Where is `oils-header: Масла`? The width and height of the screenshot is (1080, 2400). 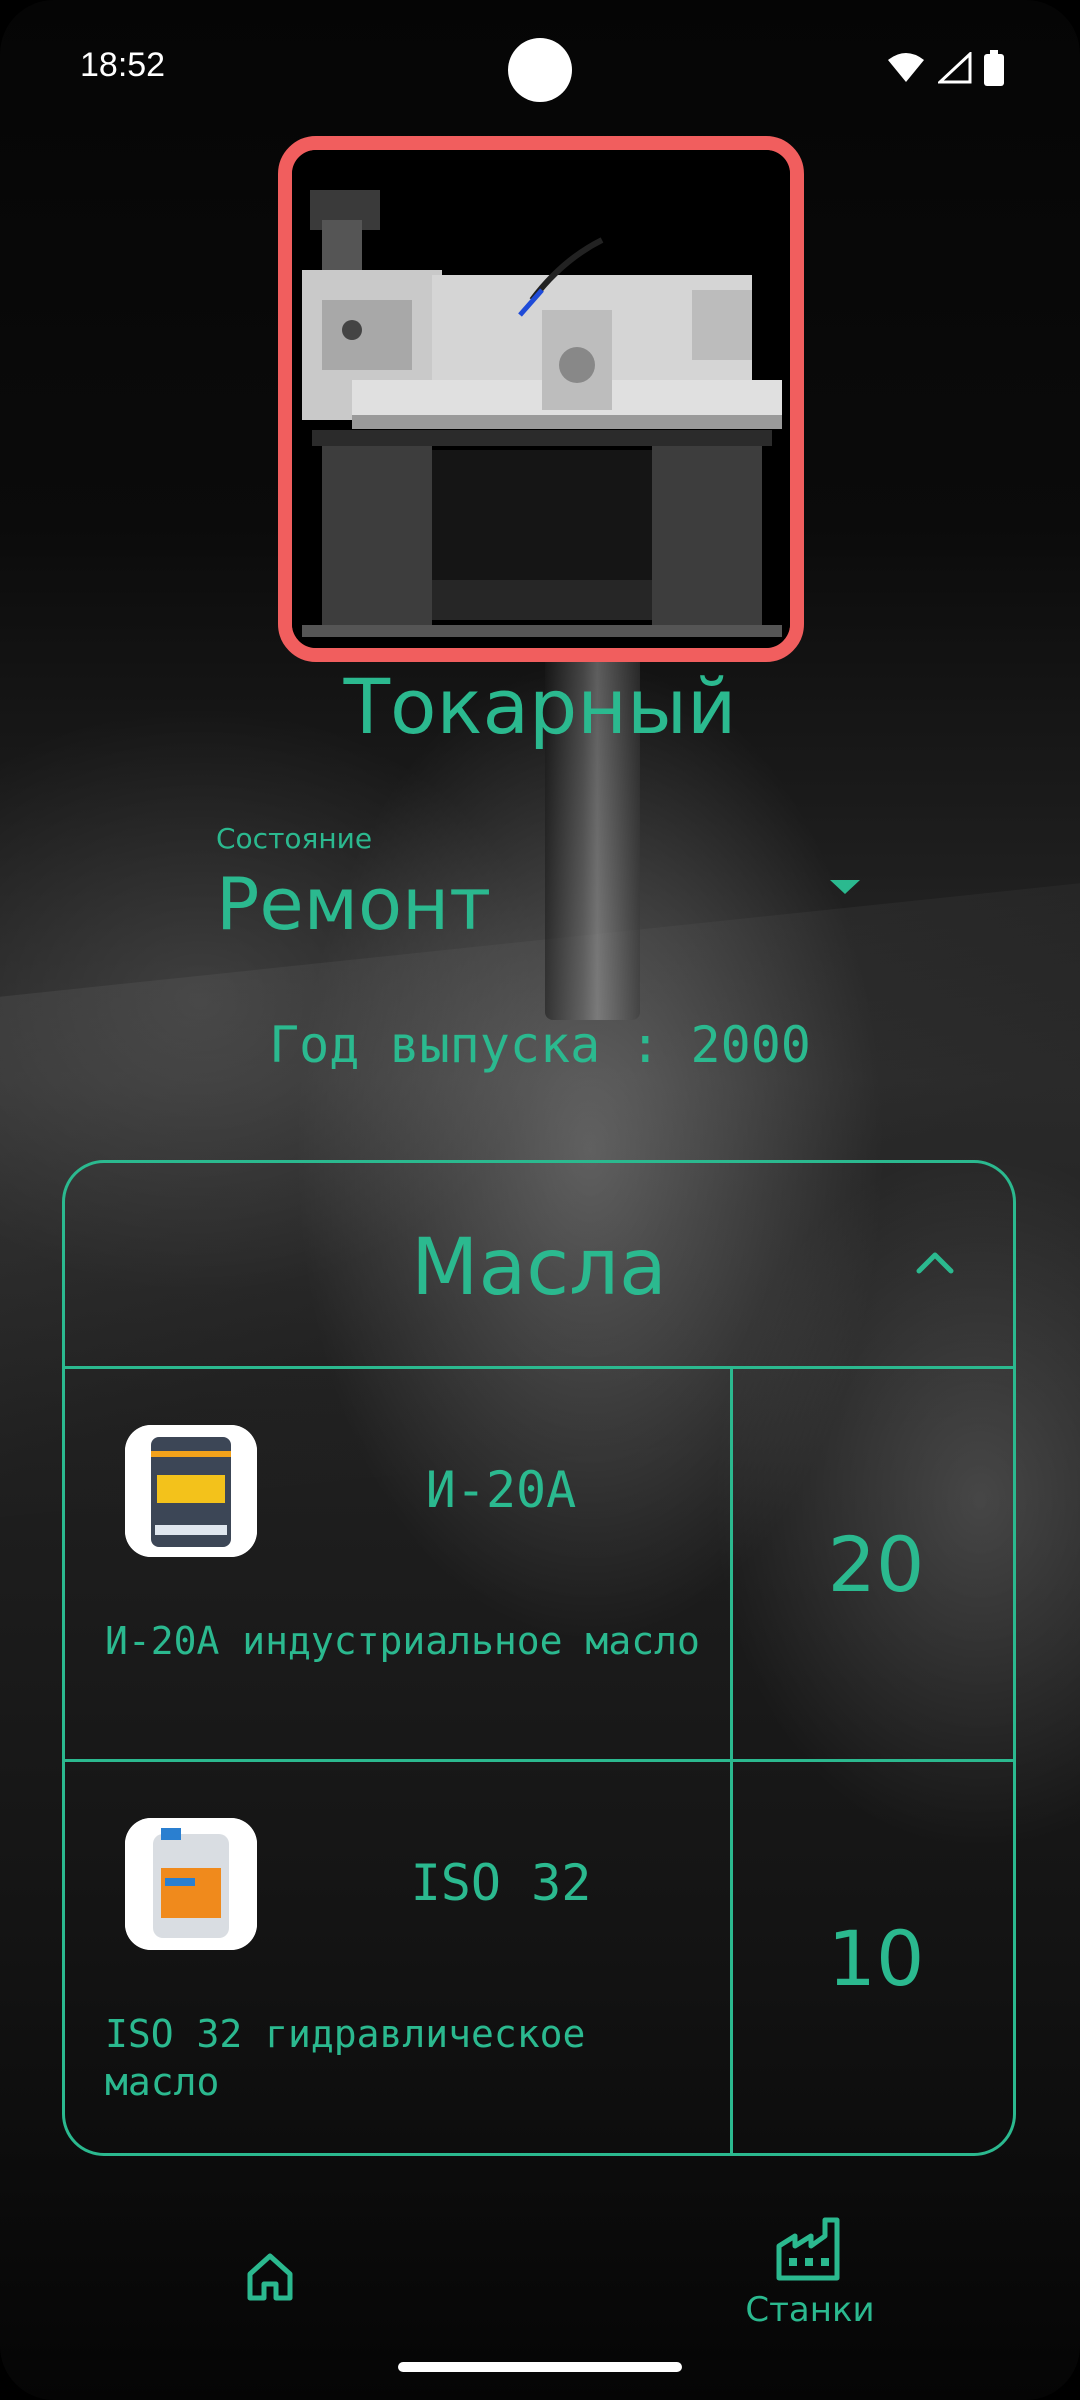
oils-header: Масла is located at coordinates (539, 1266).